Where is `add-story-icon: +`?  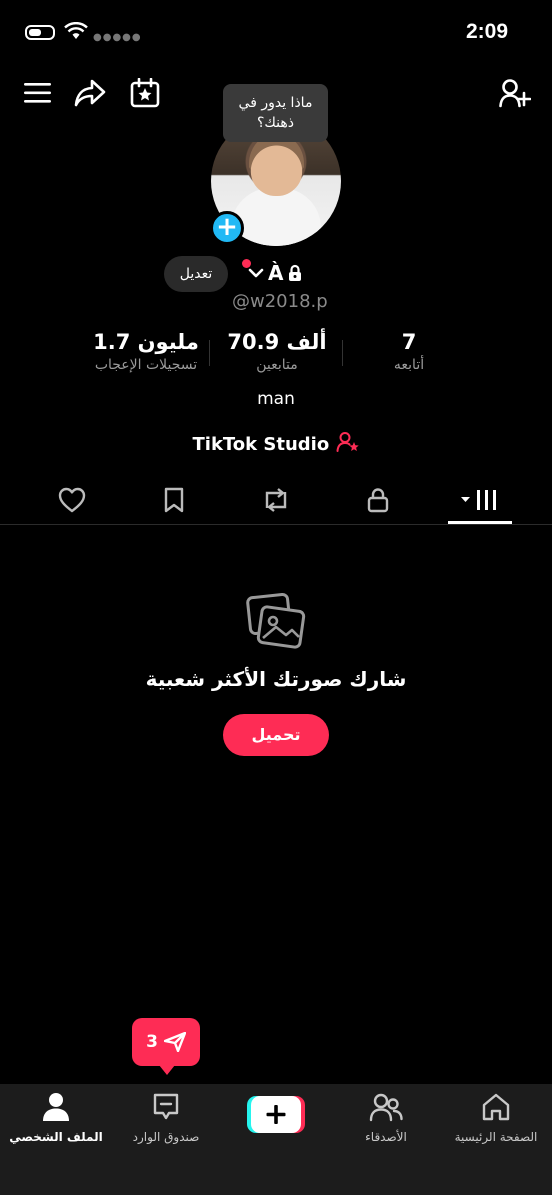 add-story-icon: + is located at coordinates (227, 228).